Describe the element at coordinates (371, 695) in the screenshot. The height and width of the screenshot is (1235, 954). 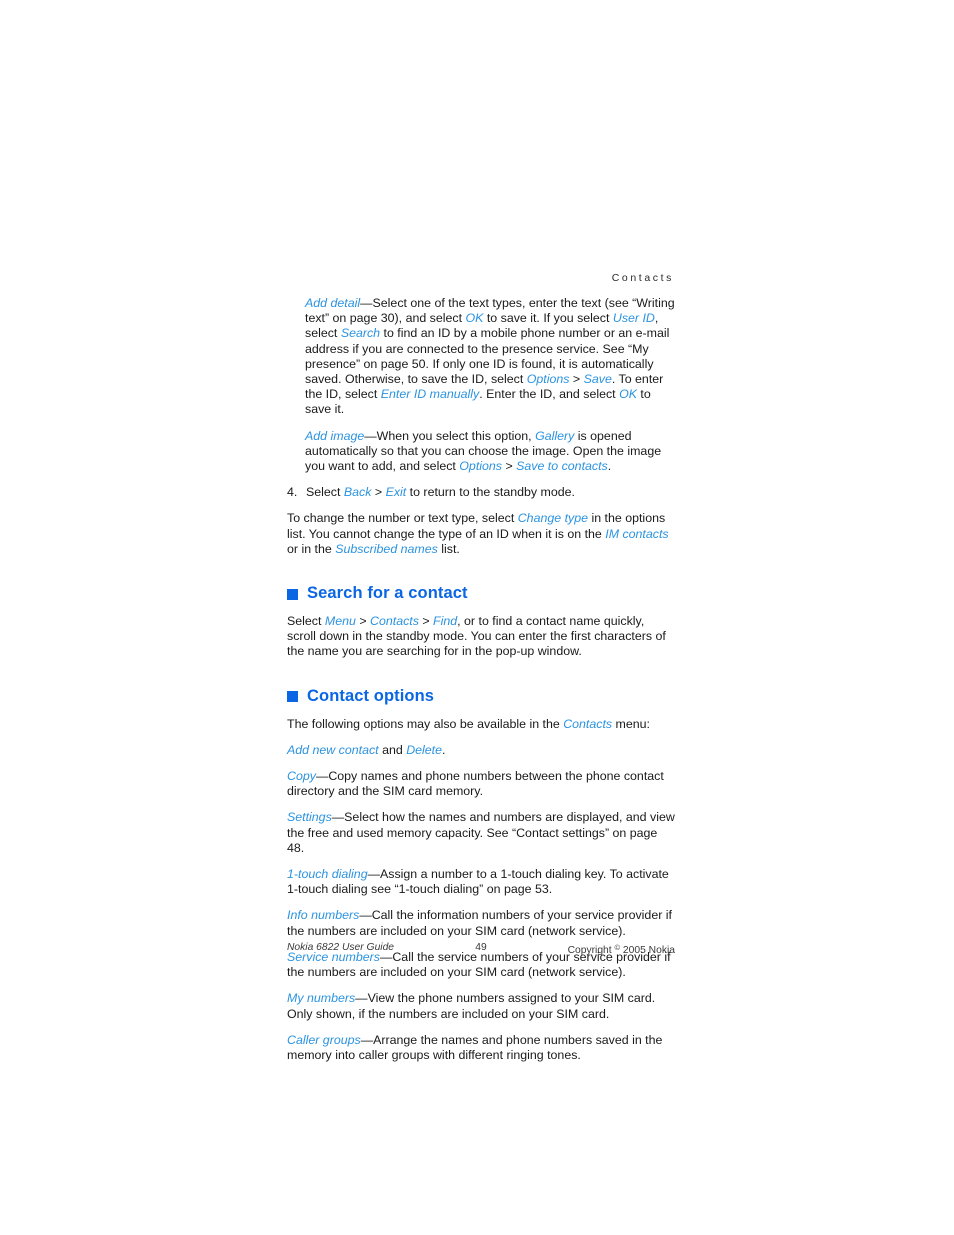
I see `section-heading-label: Contact options` at that location.